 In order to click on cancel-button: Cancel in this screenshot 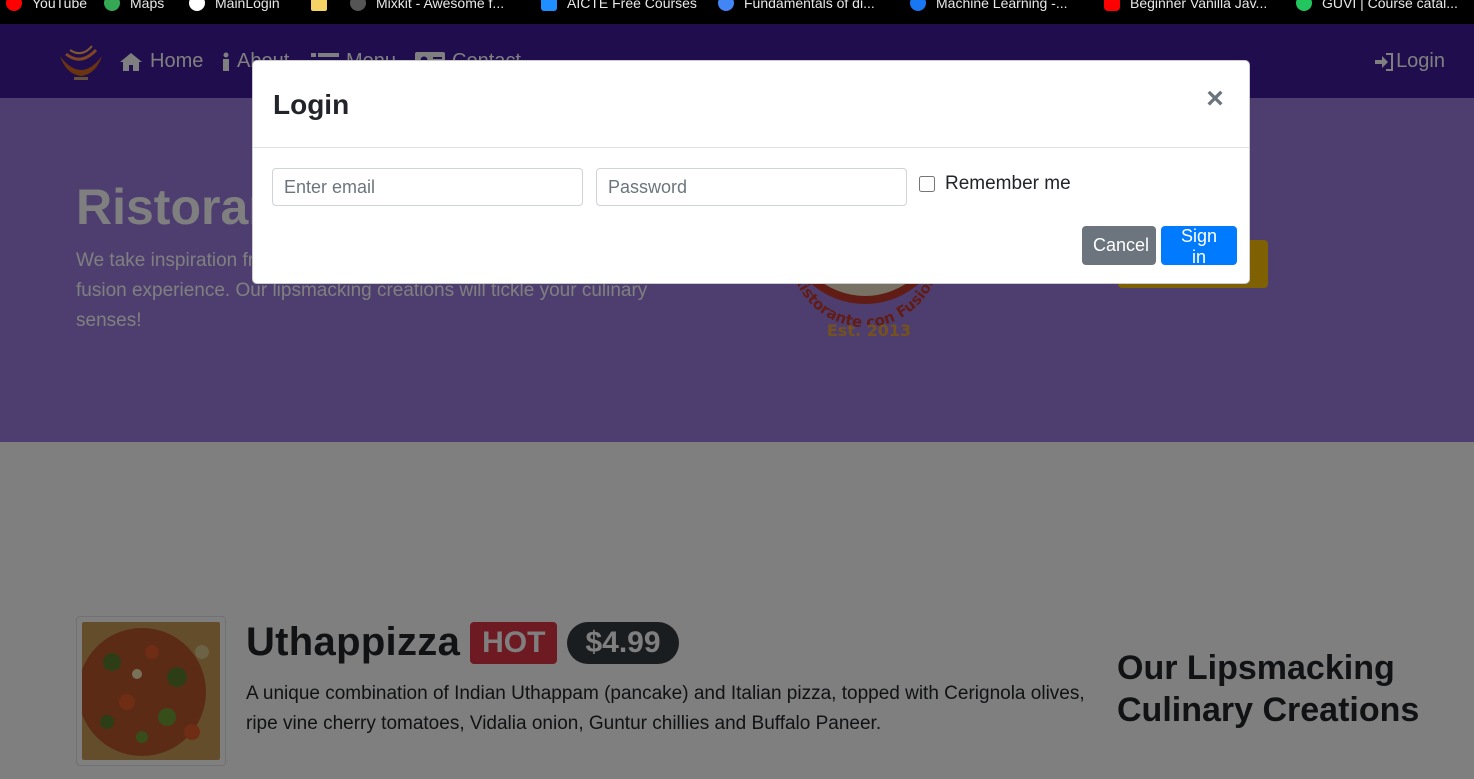, I will do `click(1119, 245)`.